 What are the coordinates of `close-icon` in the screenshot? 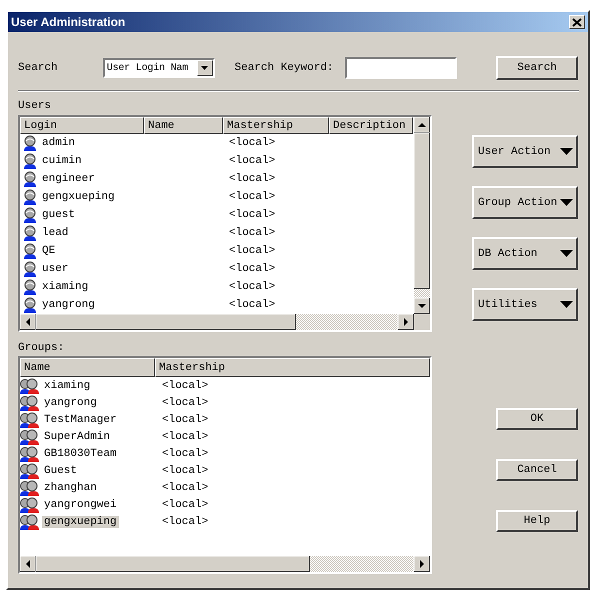 It's located at (577, 22).